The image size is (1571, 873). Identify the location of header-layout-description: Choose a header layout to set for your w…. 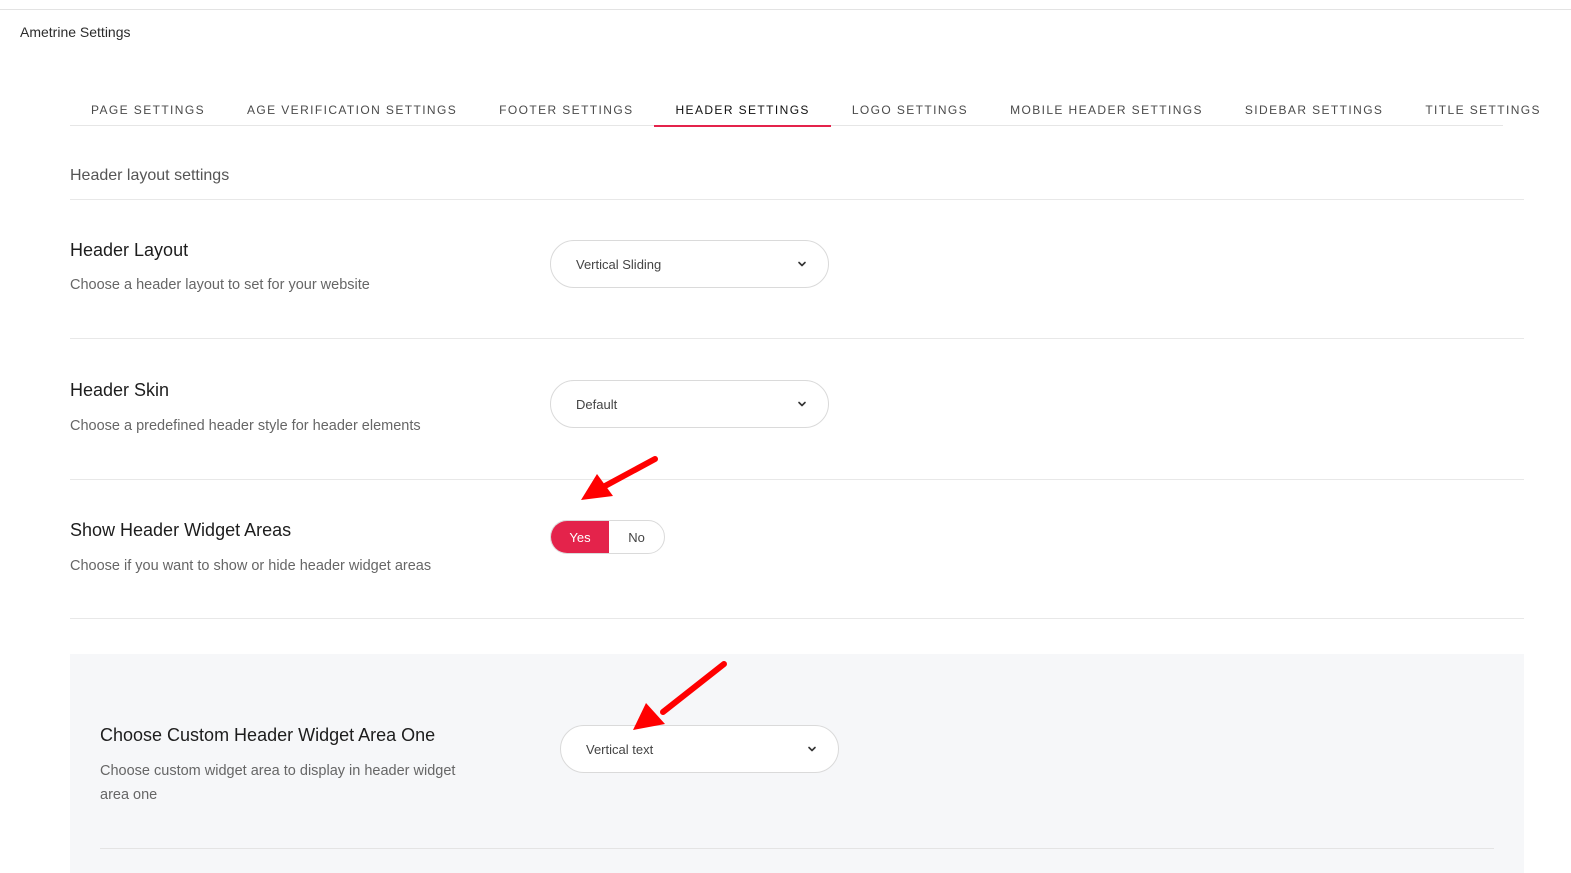
(220, 285).